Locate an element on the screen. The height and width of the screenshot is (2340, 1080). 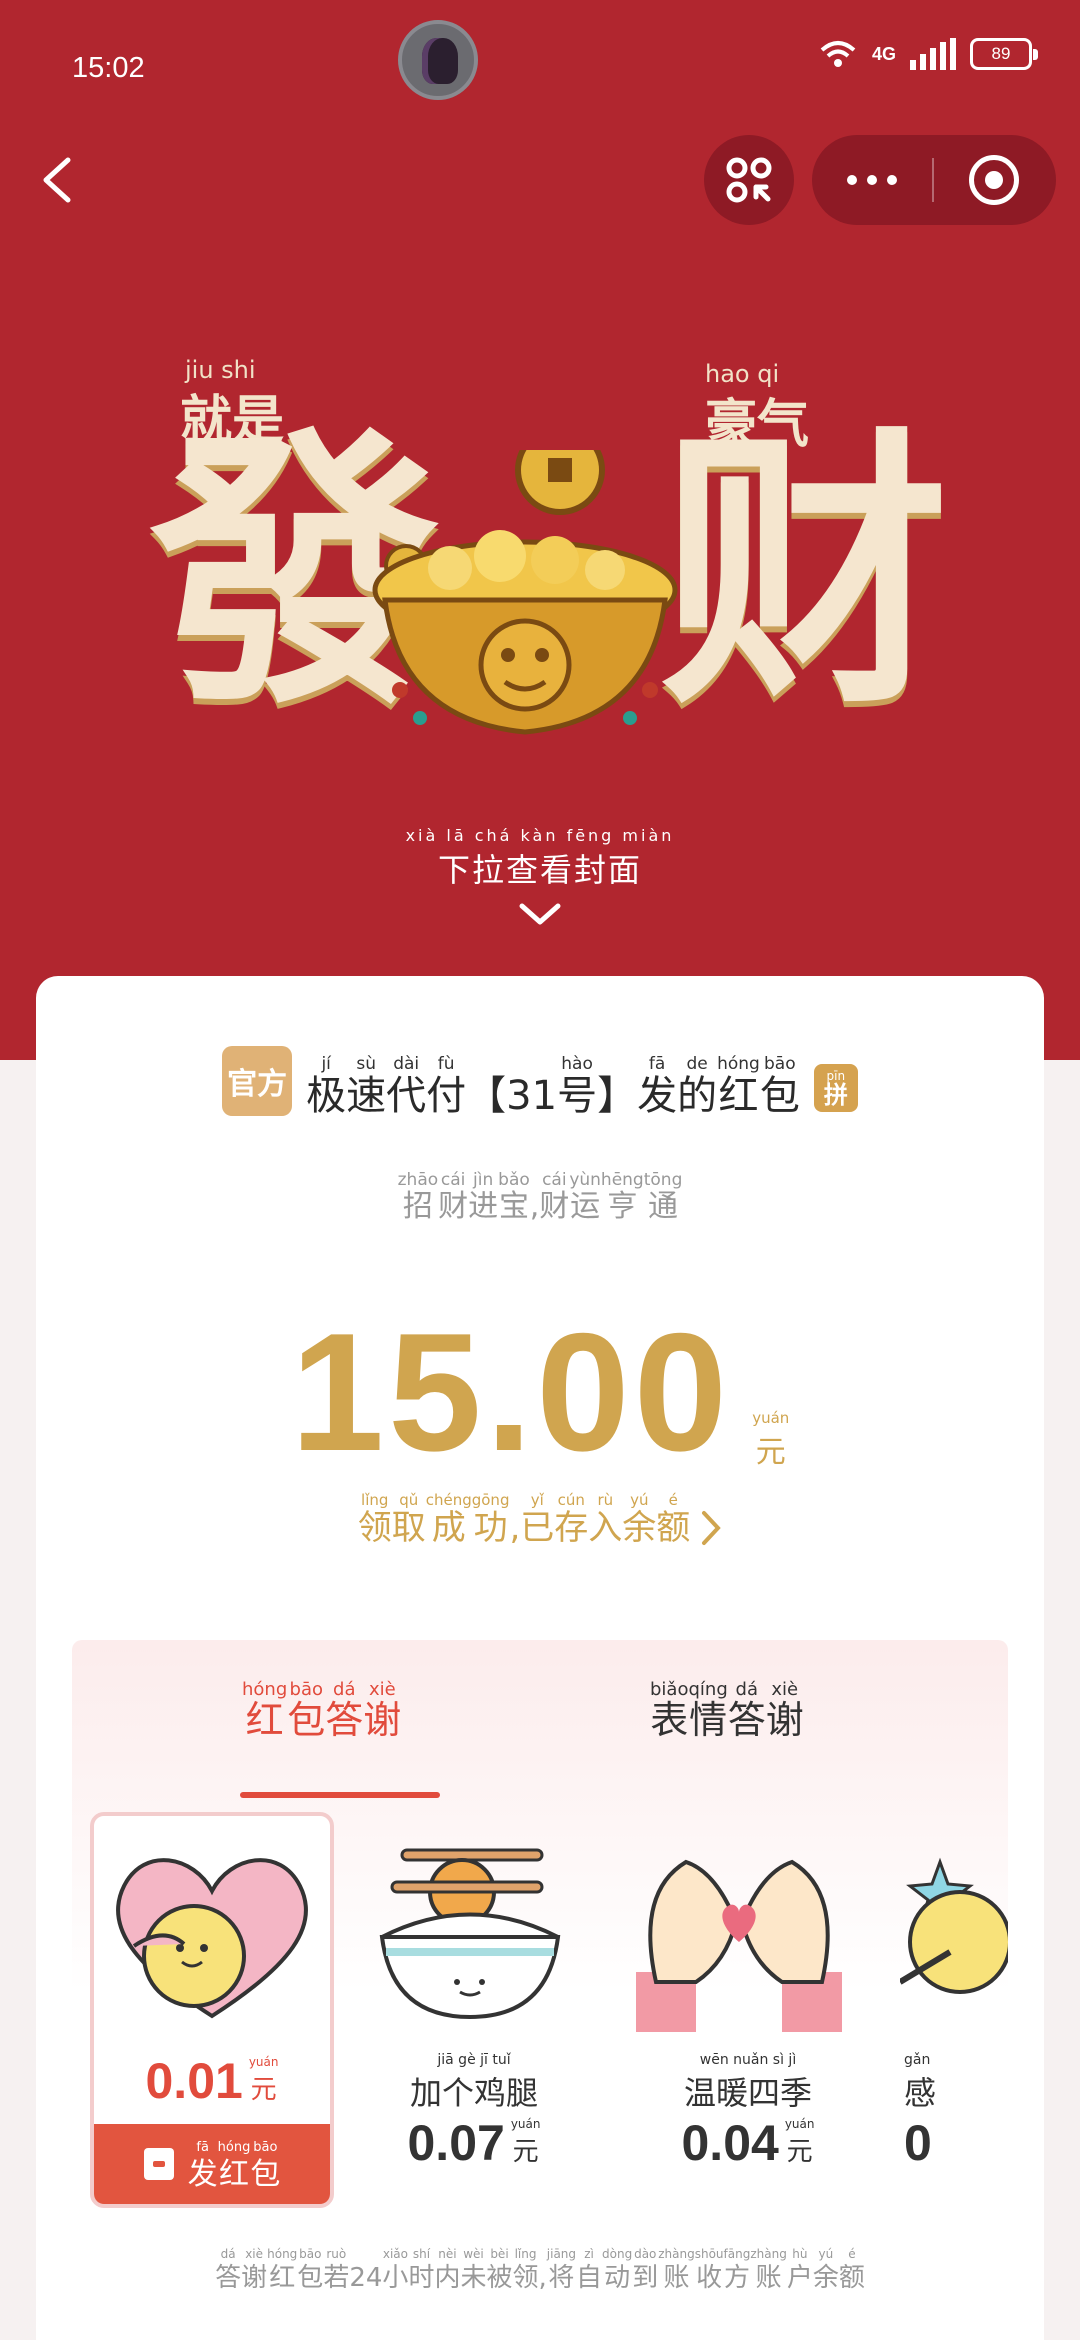
gift-price: 0.04 yuán 元 is located at coordinates (748, 2143).